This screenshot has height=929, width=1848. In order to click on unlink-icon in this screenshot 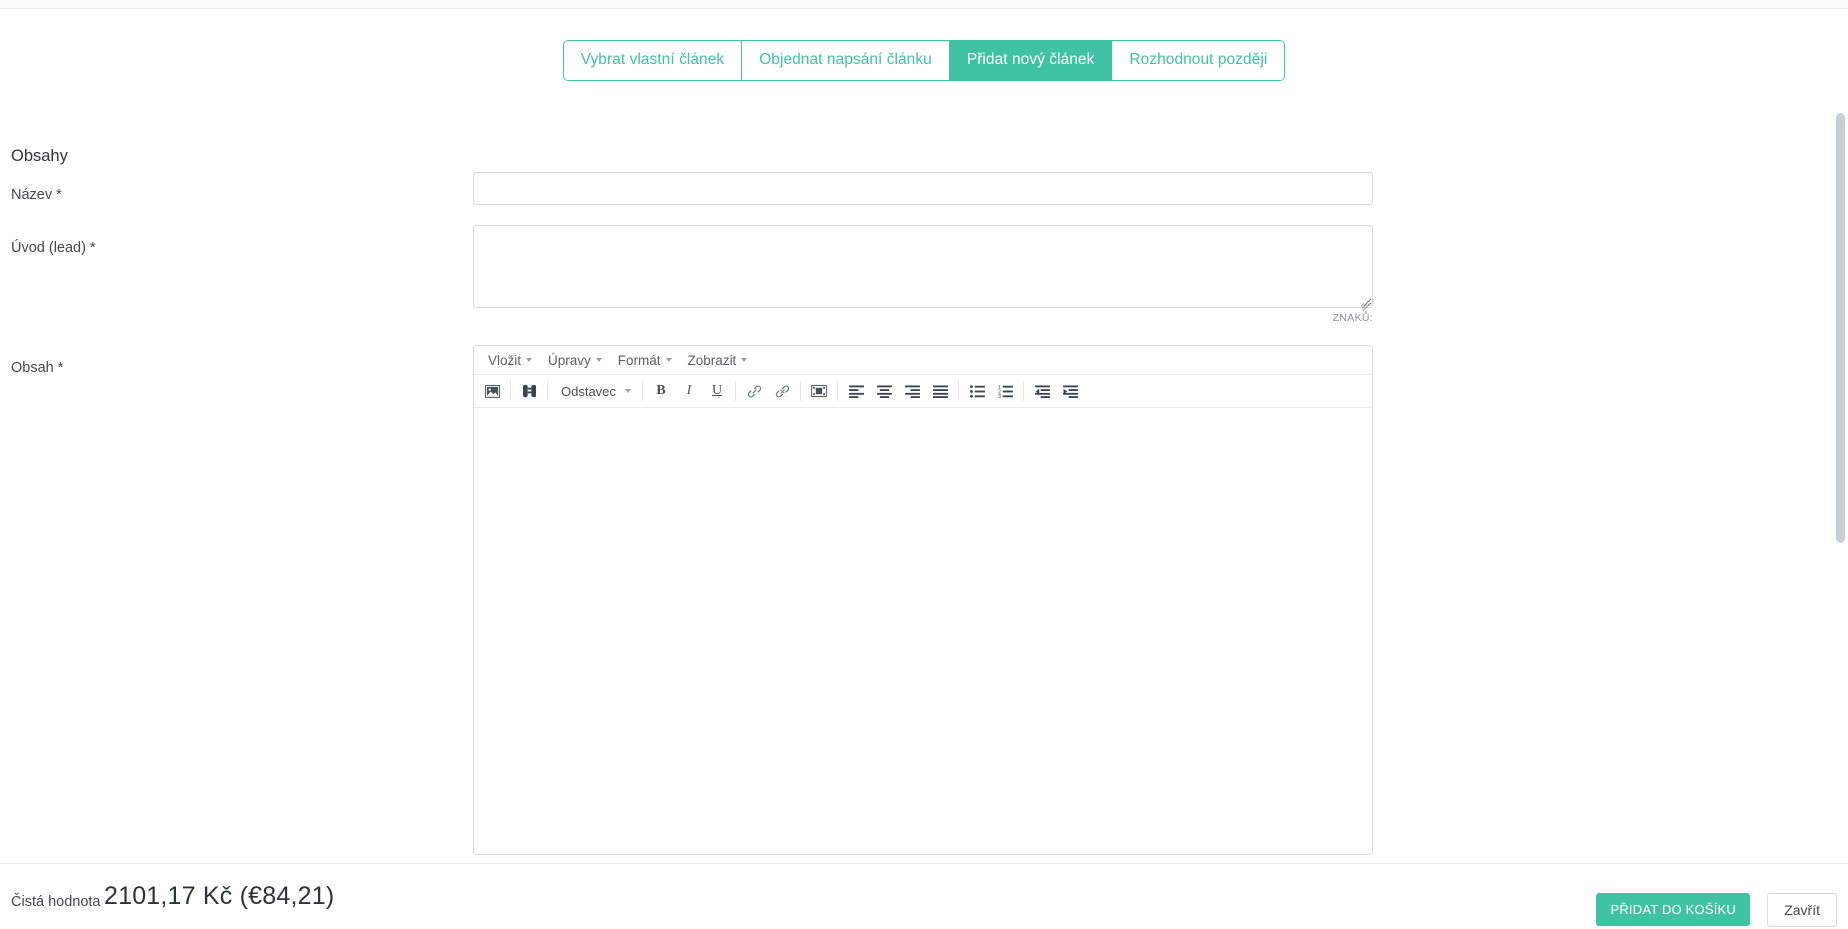, I will do `click(782, 391)`.